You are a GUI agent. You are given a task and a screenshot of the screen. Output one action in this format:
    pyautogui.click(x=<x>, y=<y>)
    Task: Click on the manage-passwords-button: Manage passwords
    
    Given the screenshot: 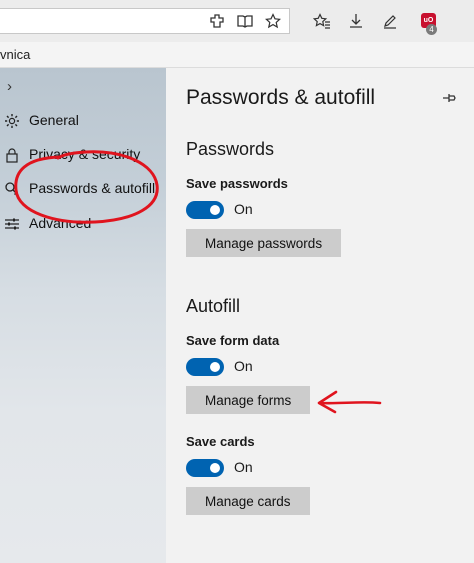 What is the action you would take?
    pyautogui.click(x=264, y=243)
    